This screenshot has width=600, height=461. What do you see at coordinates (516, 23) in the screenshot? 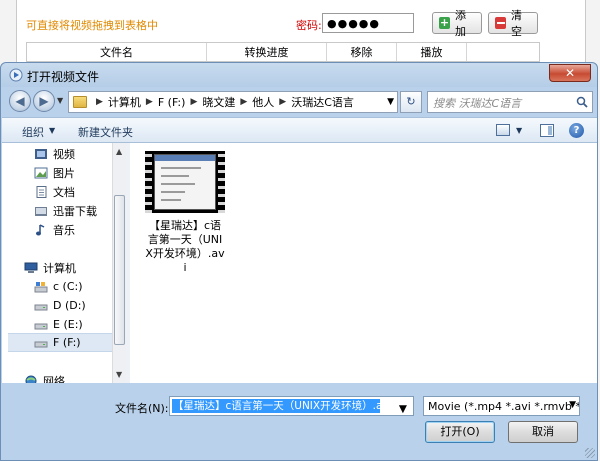
I see `clear-button-label: 清空` at bounding box center [516, 23].